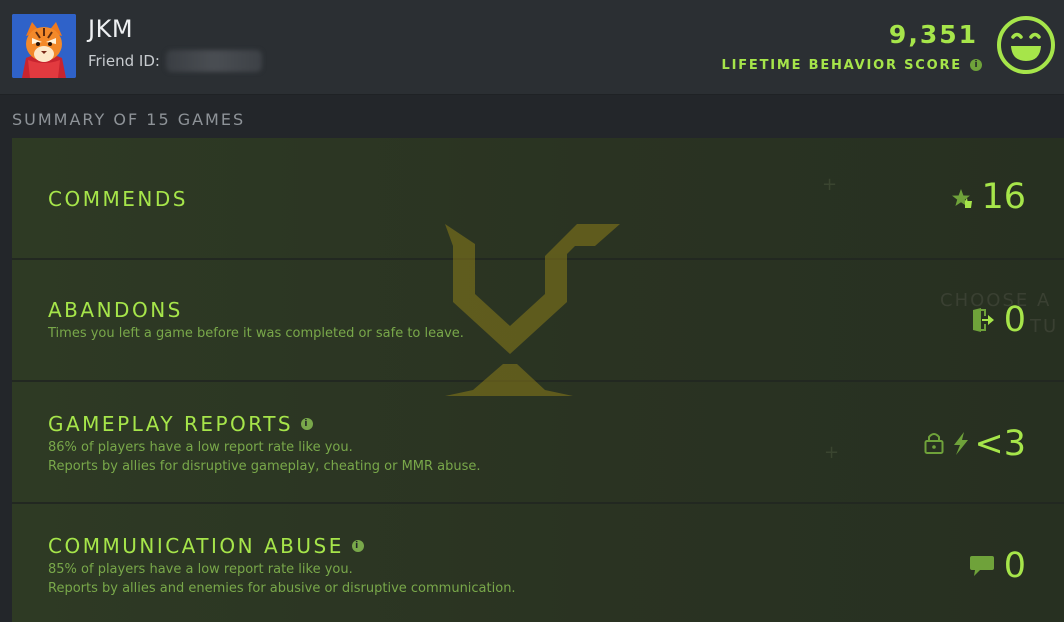 The height and width of the screenshot is (622, 1064). What do you see at coordinates (946, 443) in the screenshot?
I see `lock-lightning-icon` at bounding box center [946, 443].